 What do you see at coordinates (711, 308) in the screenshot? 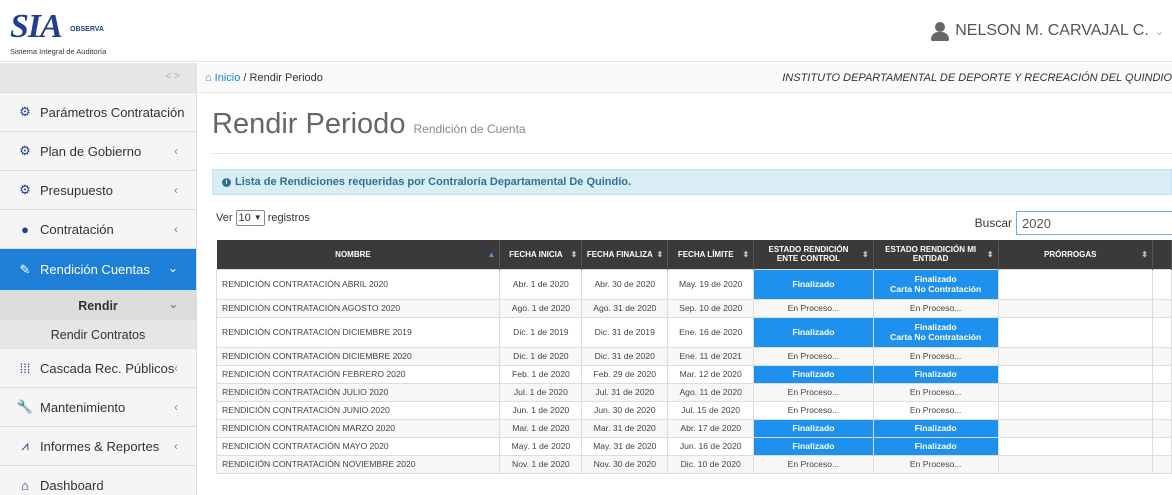
I see `cell-fecha-limite-text: Sep. 10 de 2020` at bounding box center [711, 308].